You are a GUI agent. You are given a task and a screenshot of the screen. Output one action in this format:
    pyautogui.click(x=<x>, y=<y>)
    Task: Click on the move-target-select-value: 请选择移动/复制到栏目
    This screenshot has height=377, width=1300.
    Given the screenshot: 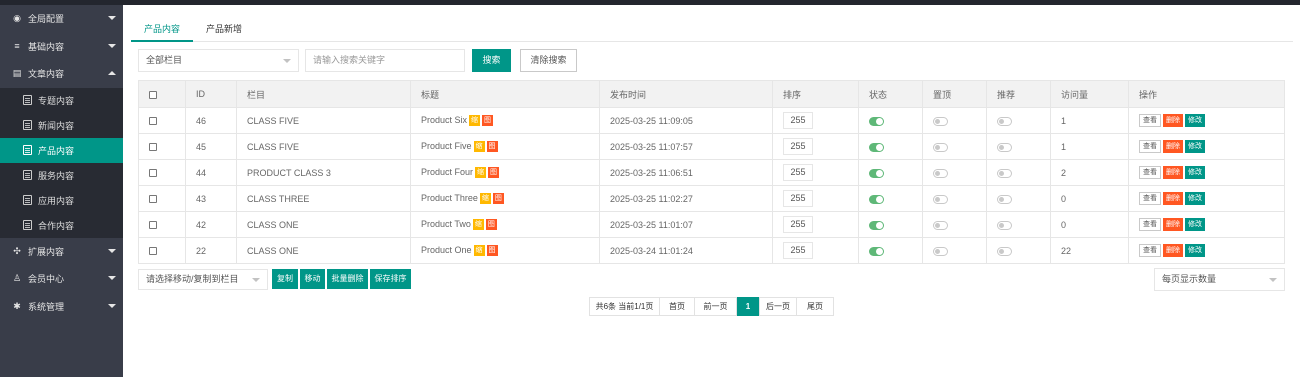 What is the action you would take?
    pyautogui.click(x=192, y=279)
    